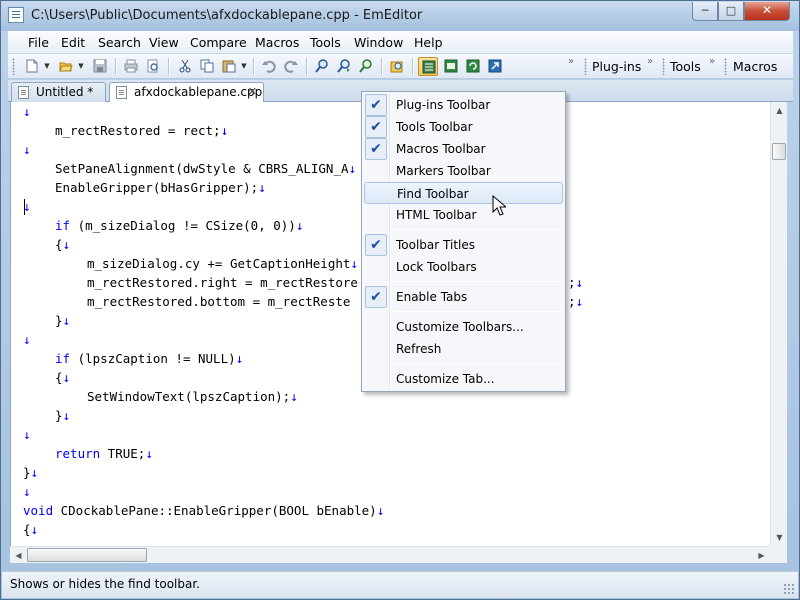  What do you see at coordinates (779, 537) in the screenshot?
I see `scroll-down-arrow-icon: ▼` at bounding box center [779, 537].